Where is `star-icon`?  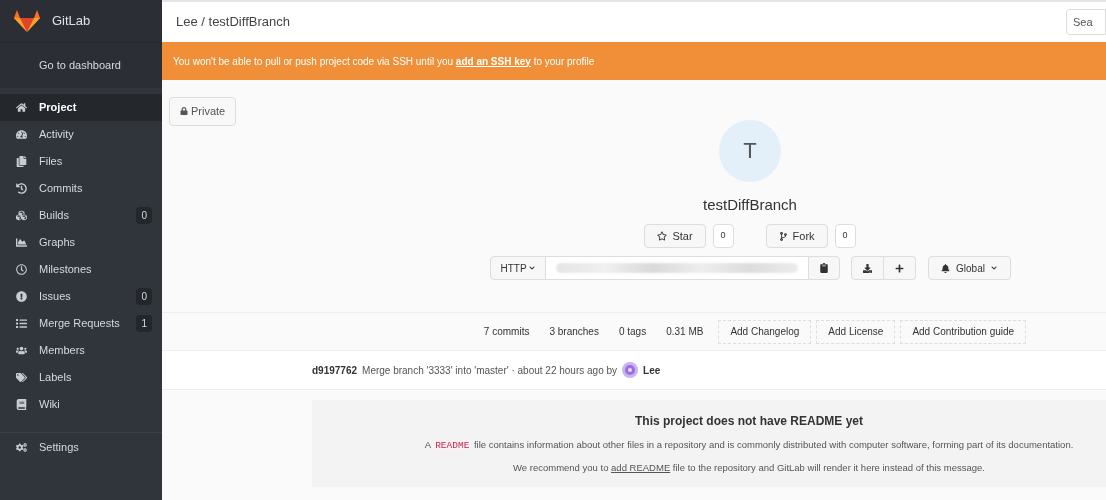 star-icon is located at coordinates (662, 236).